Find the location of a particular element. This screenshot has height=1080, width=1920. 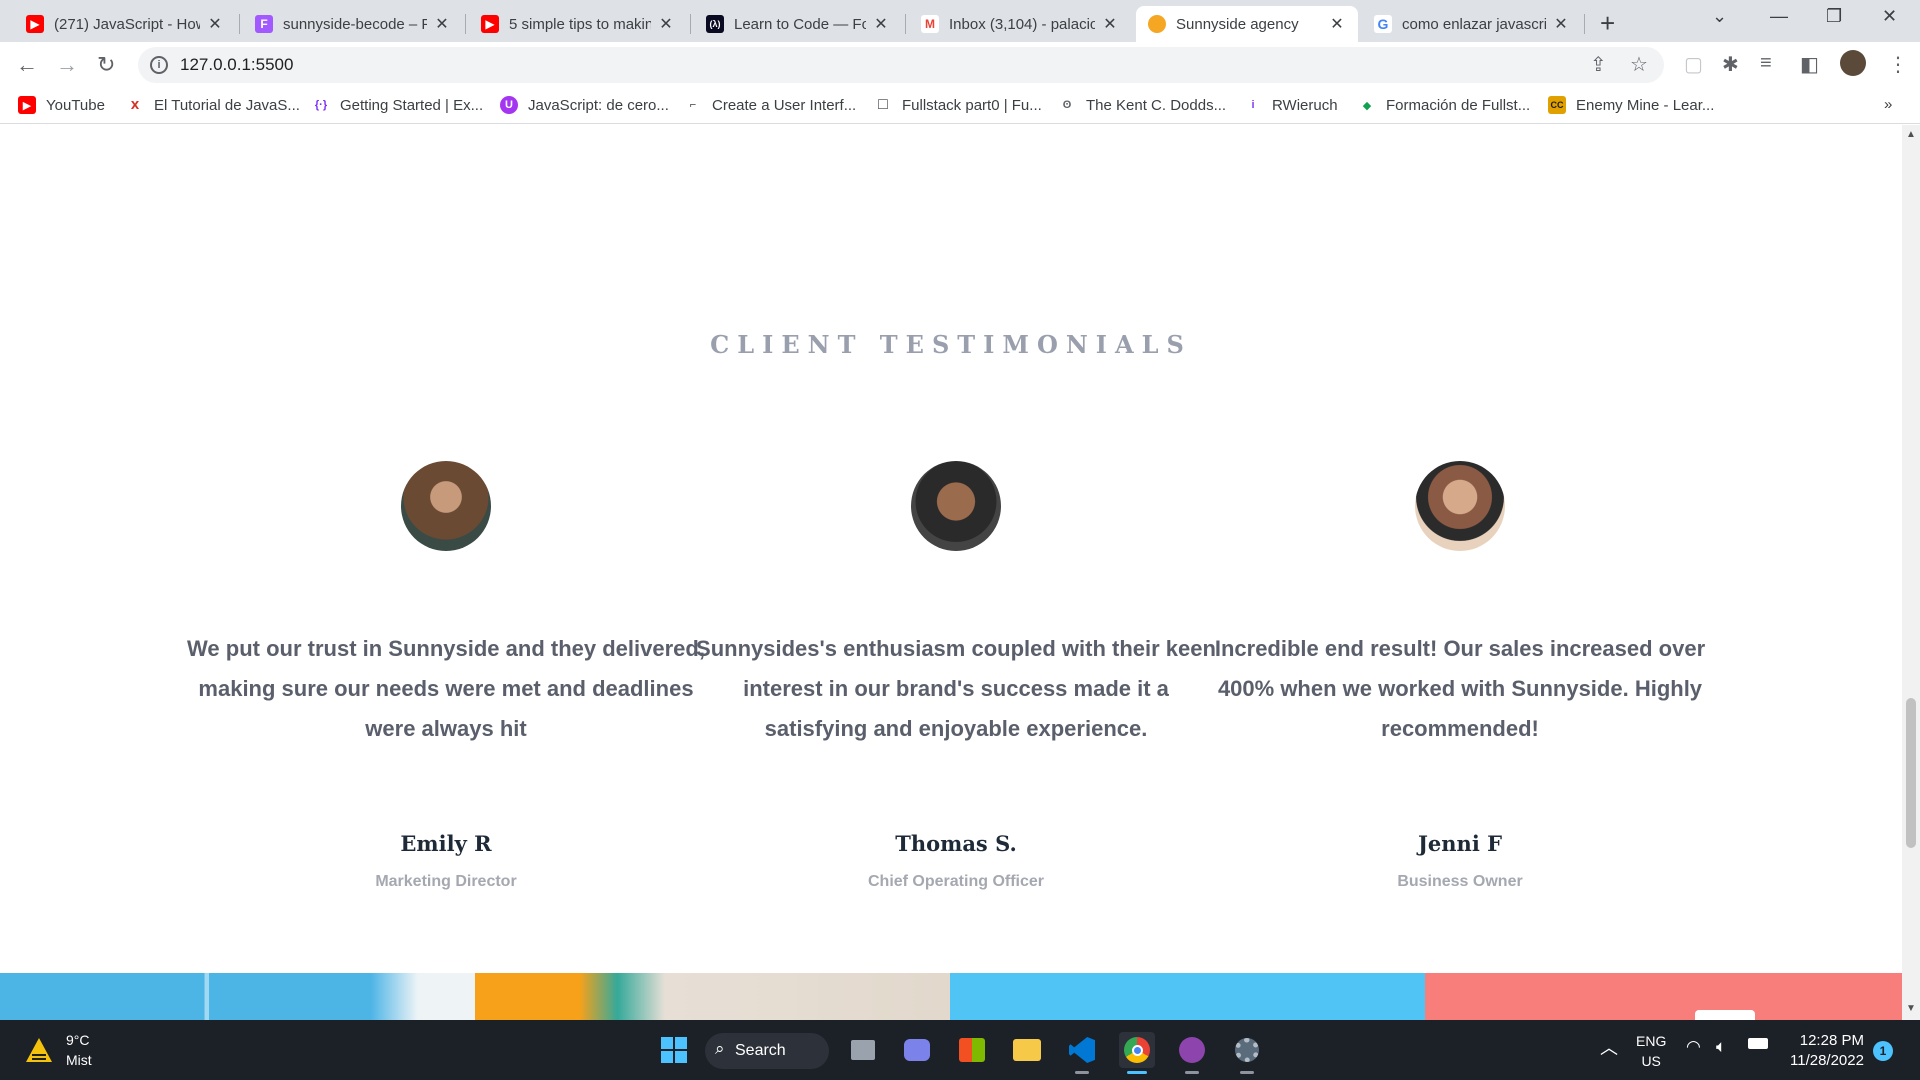

restore-button: ❐ is located at coordinates (1834, 16).